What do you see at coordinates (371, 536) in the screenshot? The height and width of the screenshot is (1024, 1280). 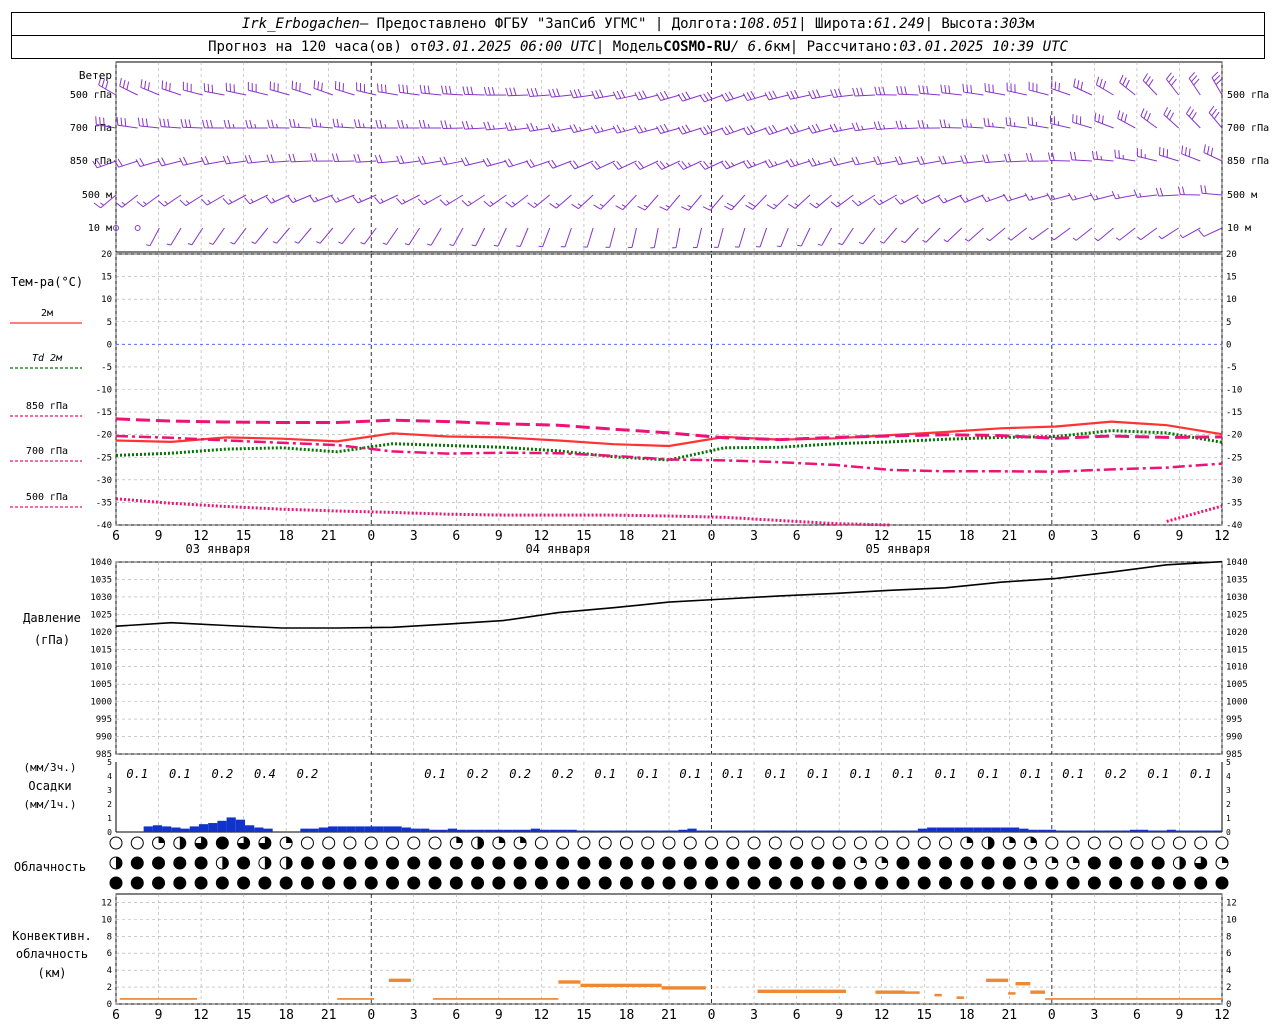 I see `time-tick-label: 0` at bounding box center [371, 536].